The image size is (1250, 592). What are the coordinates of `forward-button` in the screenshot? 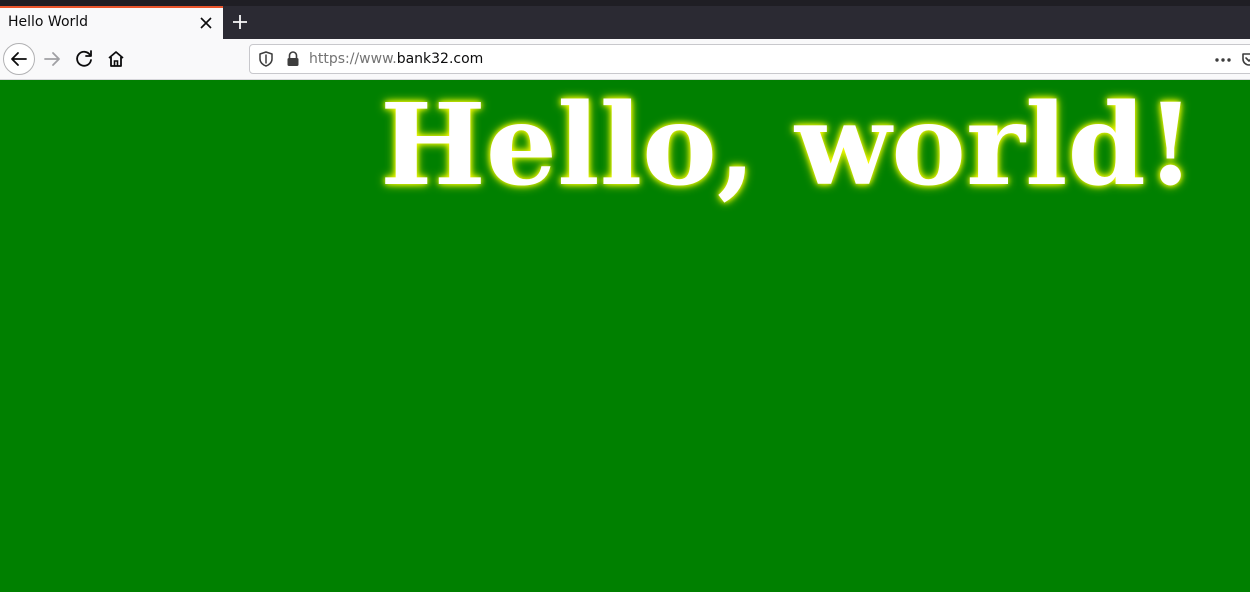 It's located at (53, 59).